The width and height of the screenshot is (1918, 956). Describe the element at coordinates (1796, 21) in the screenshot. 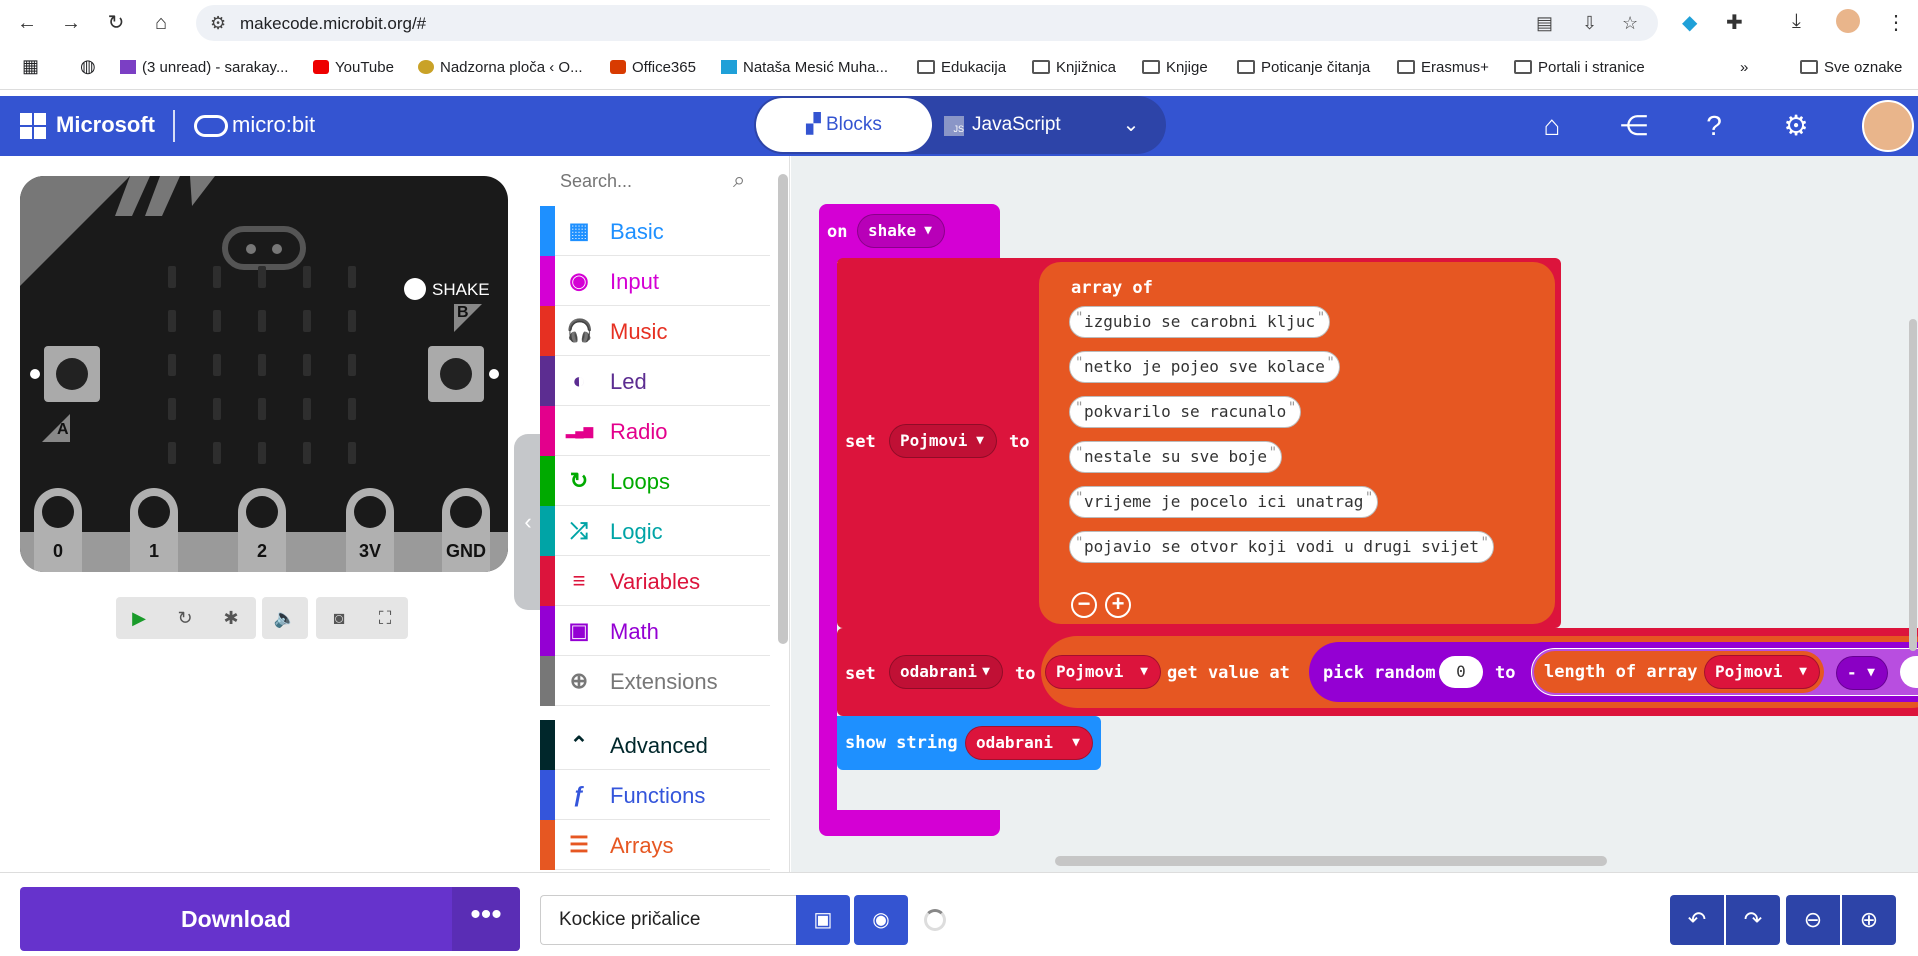

I see `downloads-icon: ⤓` at that location.